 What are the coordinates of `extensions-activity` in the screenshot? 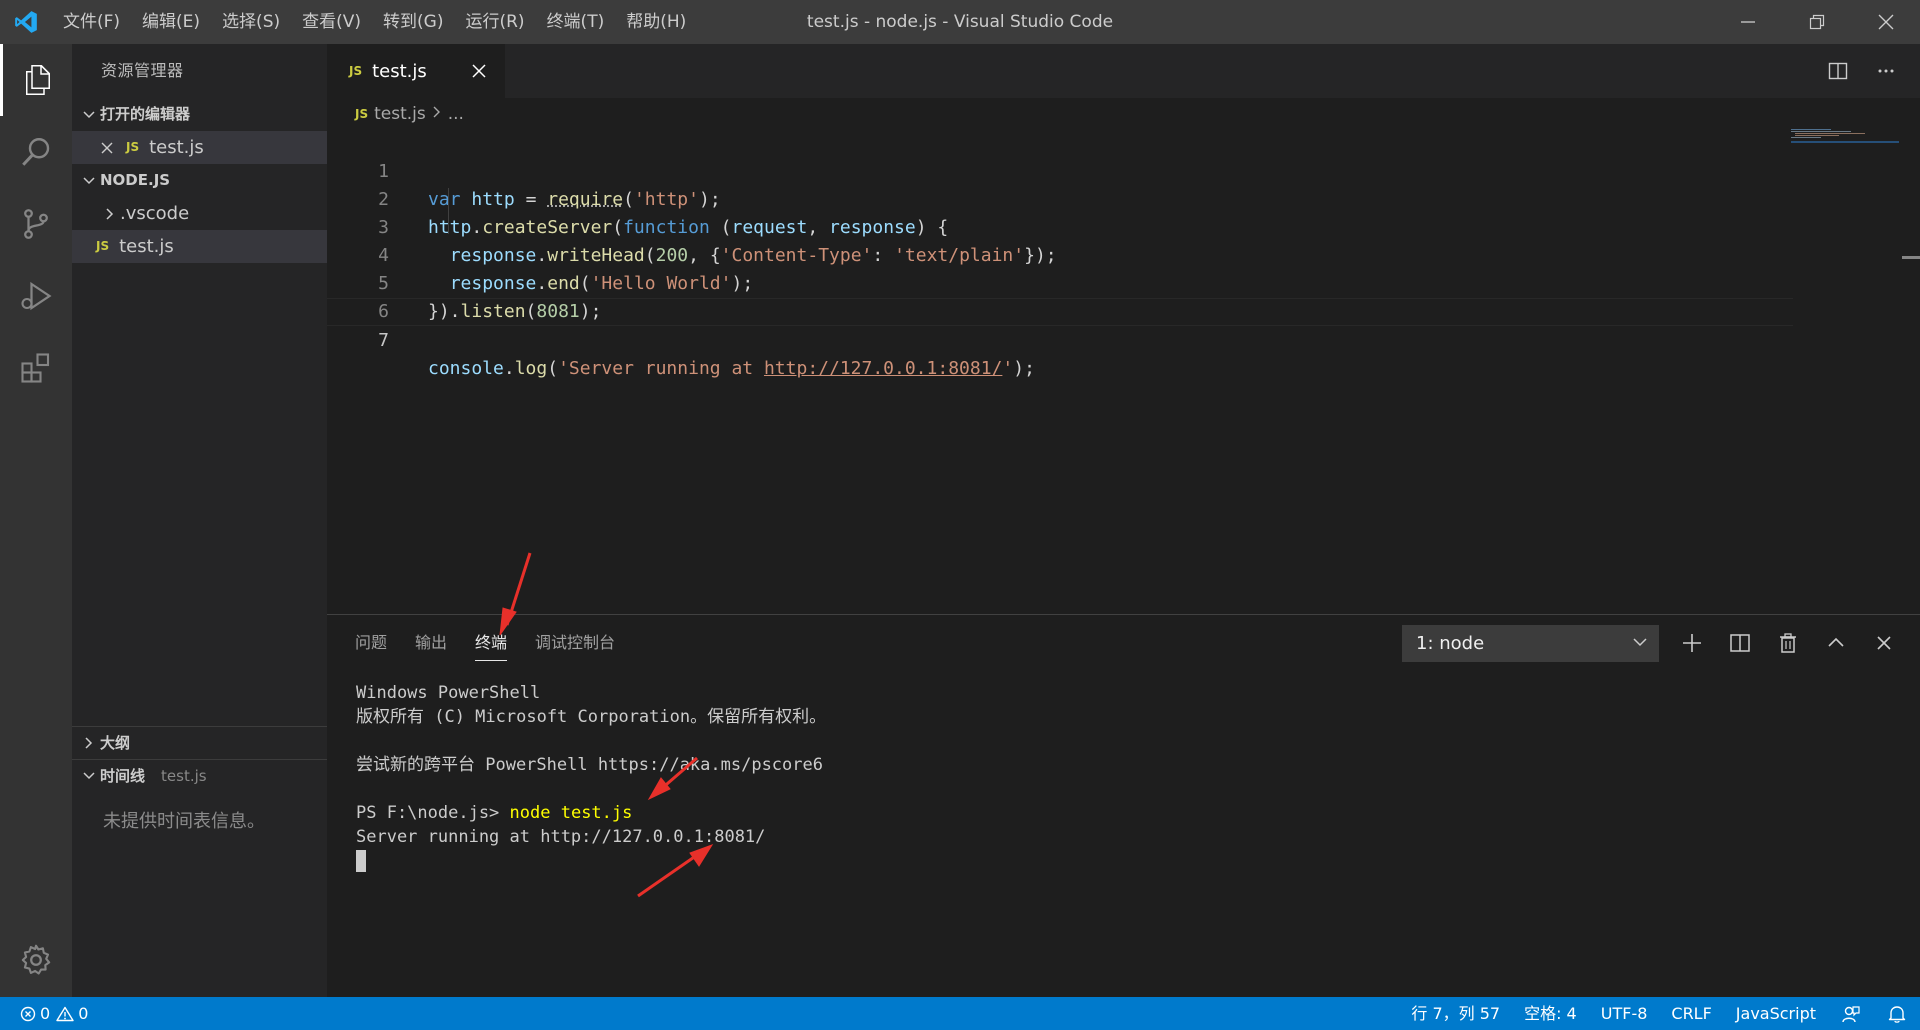 It's located at (36, 368).